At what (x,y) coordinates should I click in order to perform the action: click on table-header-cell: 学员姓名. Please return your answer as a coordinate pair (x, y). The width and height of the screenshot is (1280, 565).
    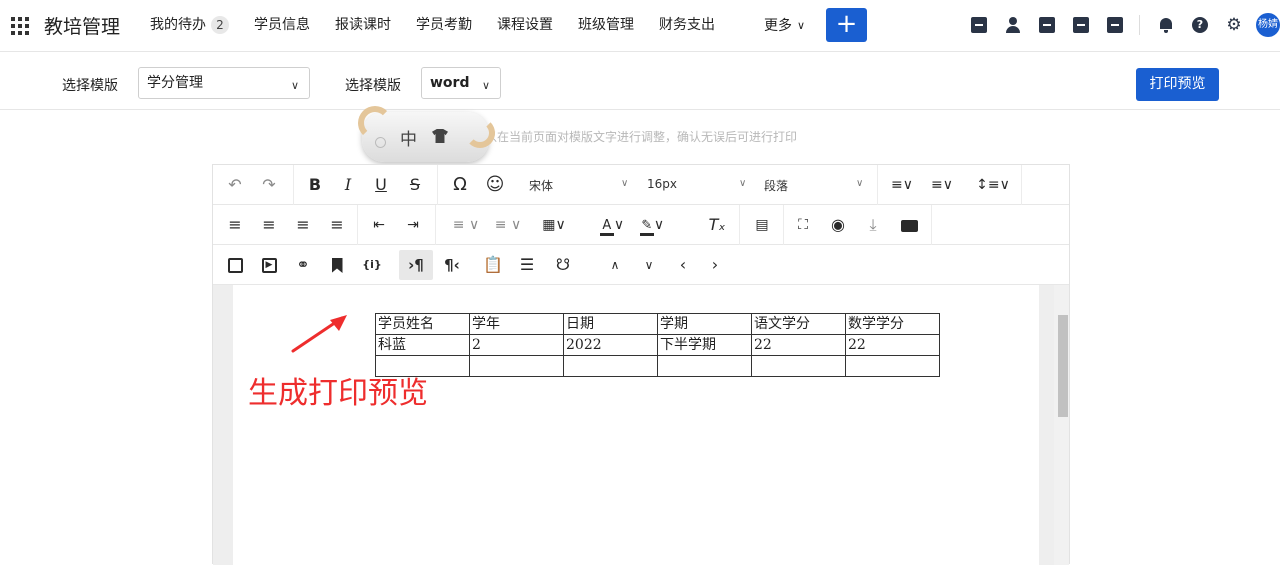
    Looking at the image, I should click on (422, 324).